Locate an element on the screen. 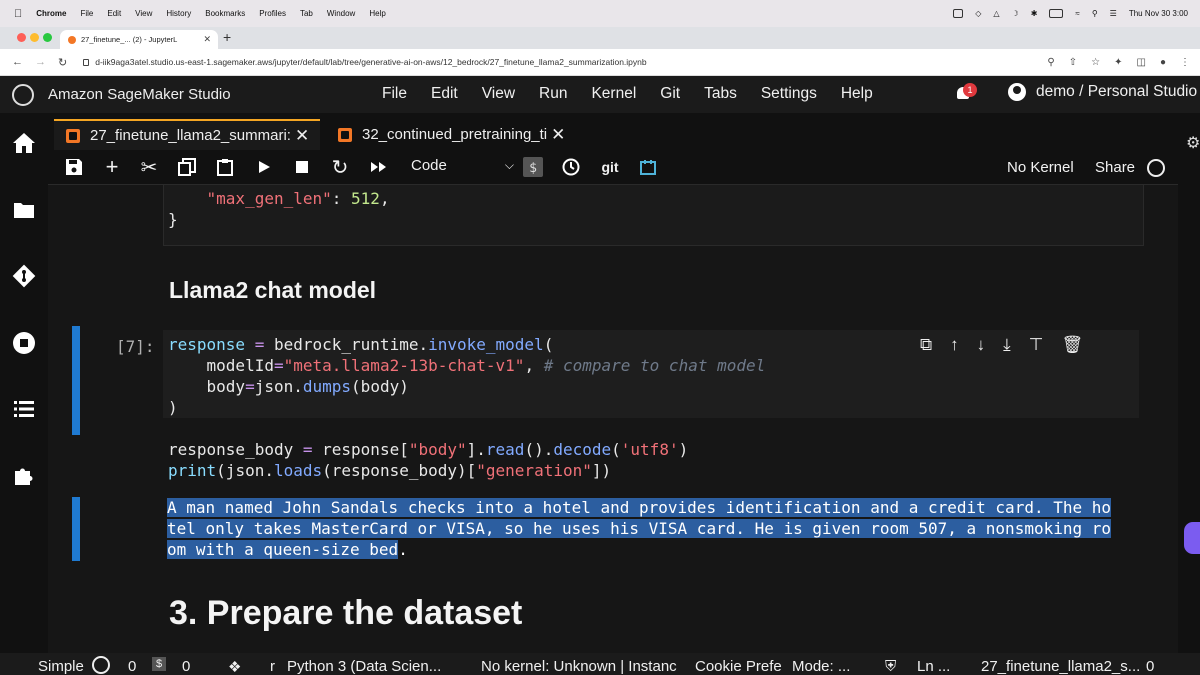 The image size is (1200, 675). minimize-window-button is located at coordinates (34, 37).